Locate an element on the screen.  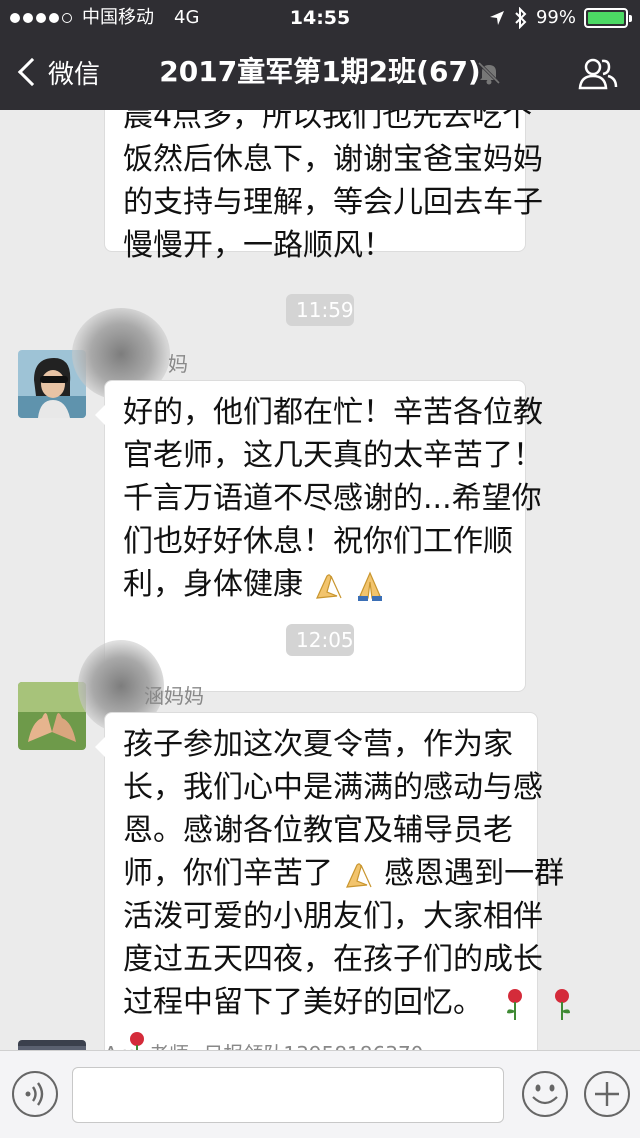
message-line: 千言万语道不尽感谢的...希望你 is located at coordinates (332, 498).